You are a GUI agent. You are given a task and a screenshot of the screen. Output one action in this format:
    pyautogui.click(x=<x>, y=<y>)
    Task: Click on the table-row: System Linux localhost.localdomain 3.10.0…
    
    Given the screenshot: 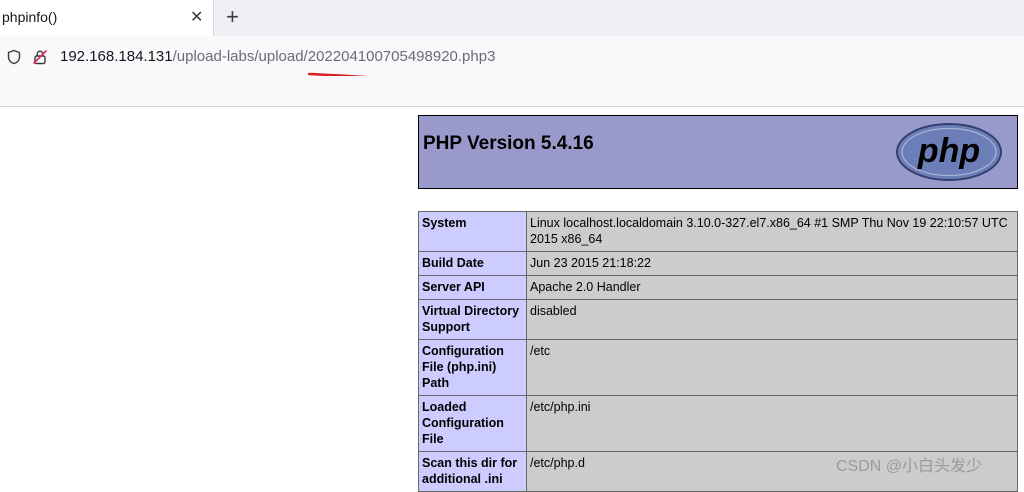 What is the action you would take?
    pyautogui.click(x=718, y=231)
    